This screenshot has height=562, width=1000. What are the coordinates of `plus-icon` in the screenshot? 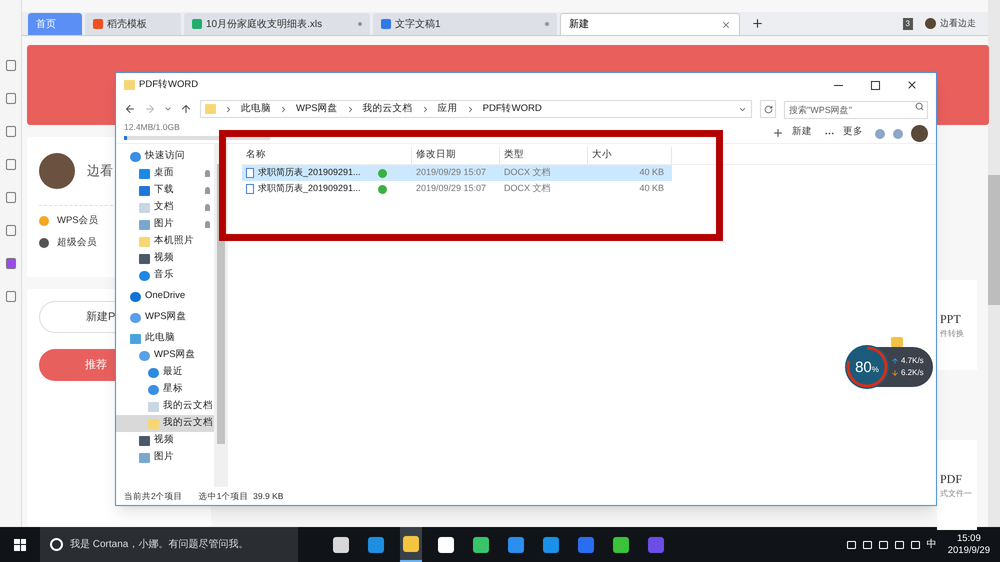 It's located at (778, 133).